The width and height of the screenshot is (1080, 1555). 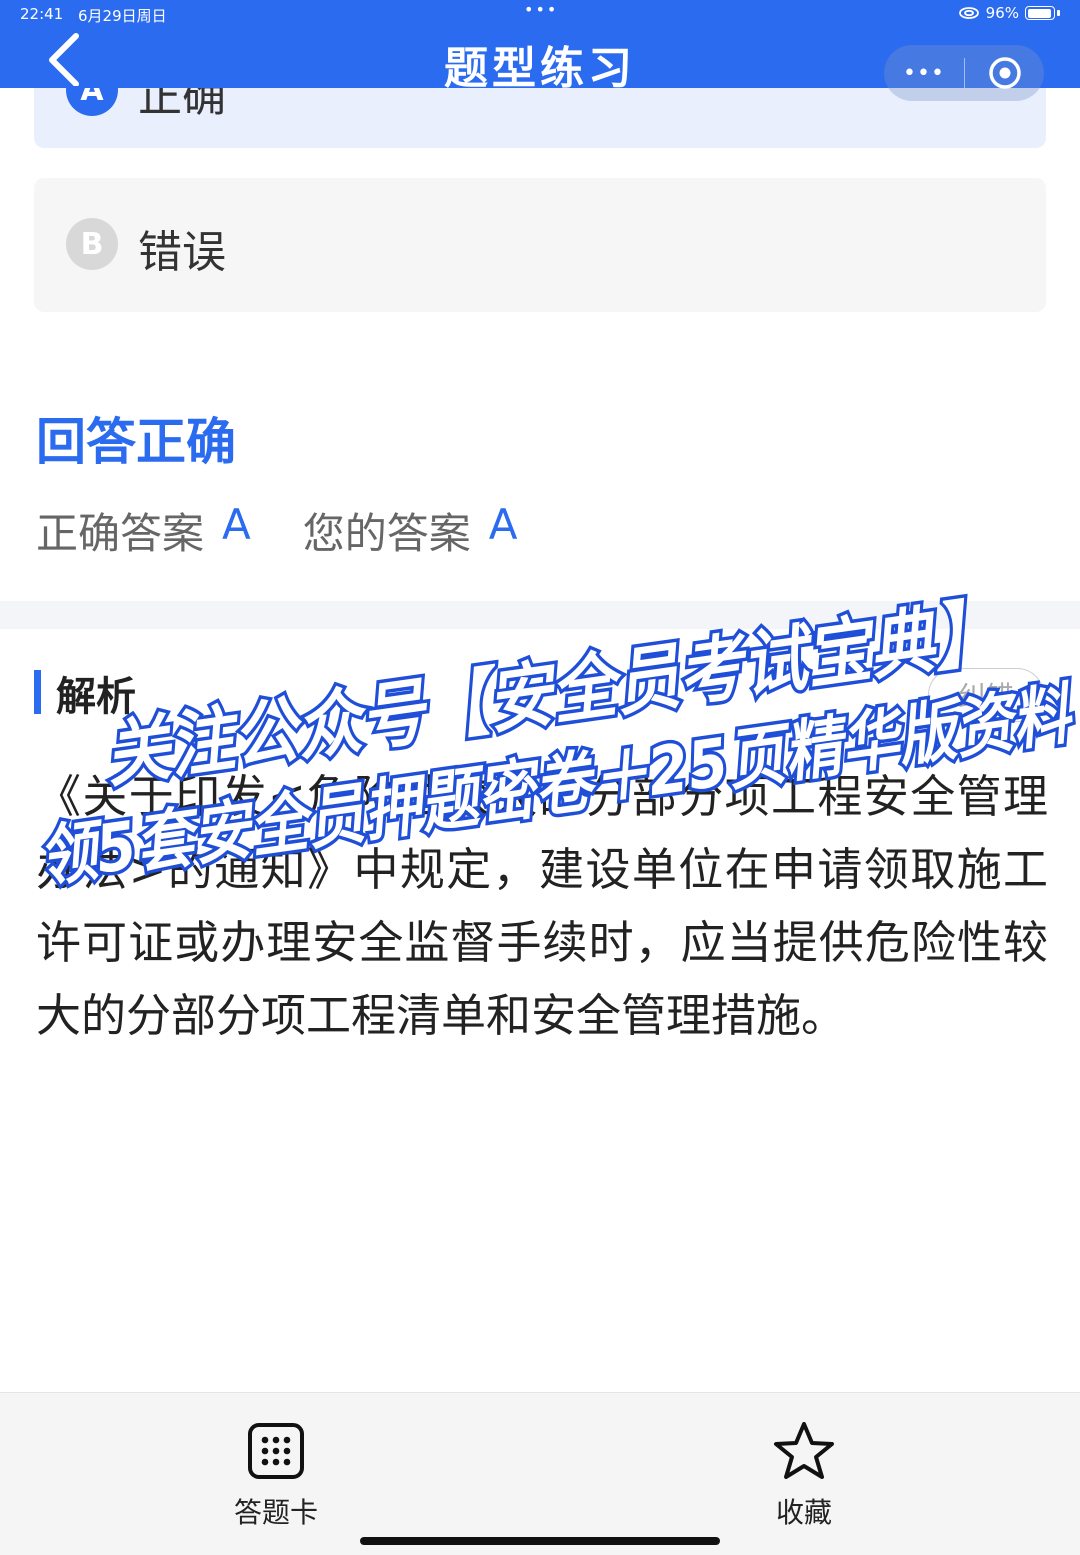 I want to click on status-date: 6月29日周日, so click(x=122, y=16).